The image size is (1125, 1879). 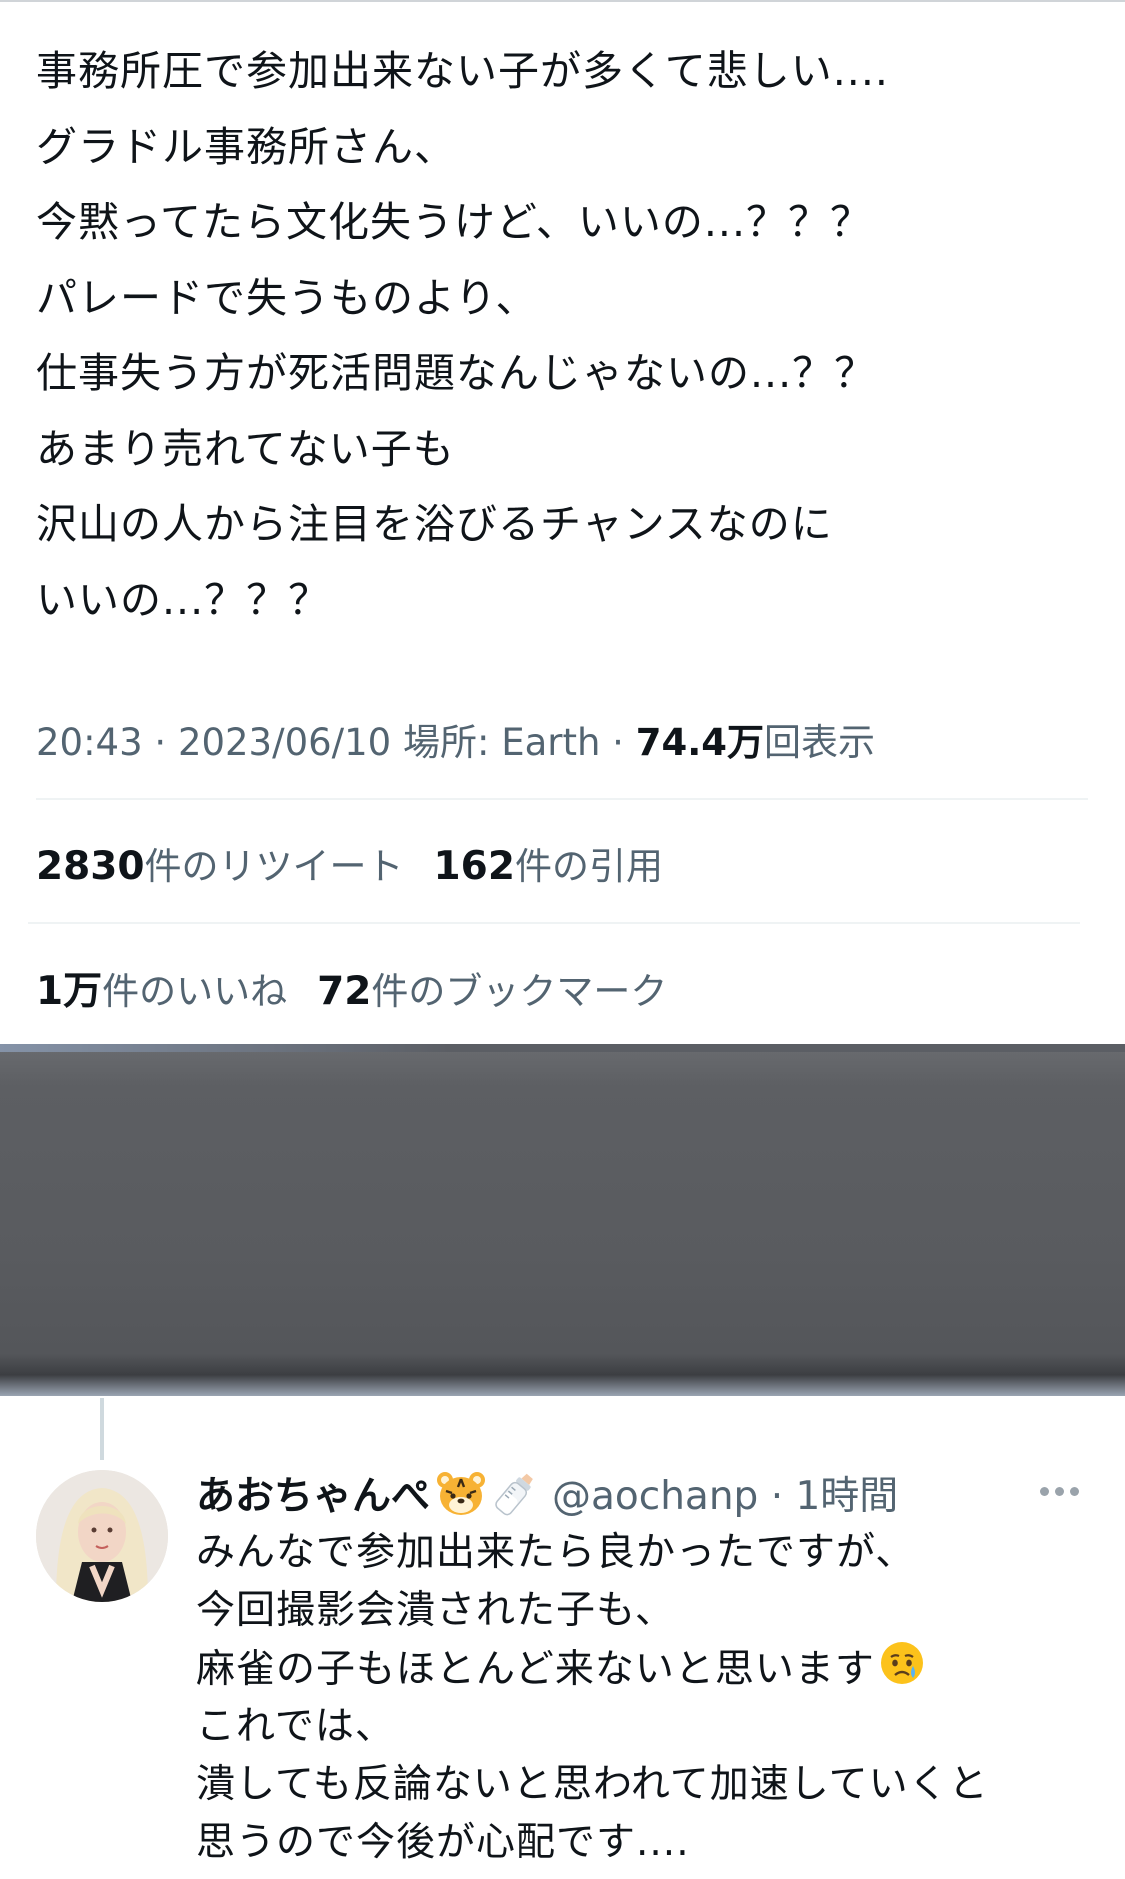 What do you see at coordinates (434, 524) in the screenshot?
I see `tweet-line: 沢山の人から注目を浴びるチャンスなのに` at bounding box center [434, 524].